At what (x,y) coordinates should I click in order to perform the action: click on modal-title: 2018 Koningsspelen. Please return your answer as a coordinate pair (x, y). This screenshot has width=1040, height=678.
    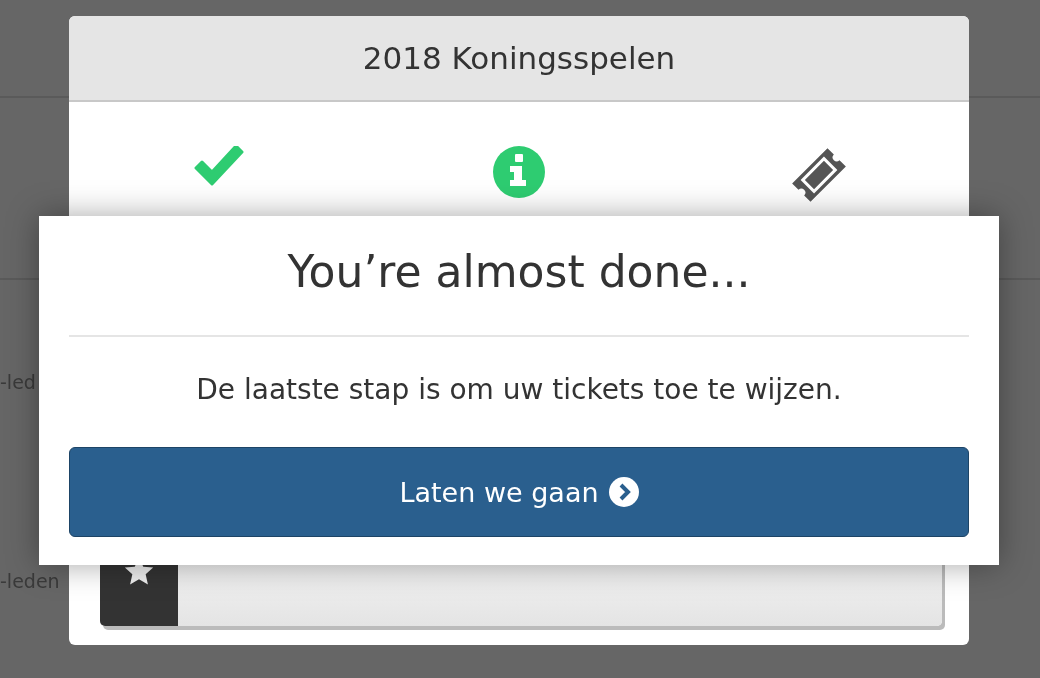
    Looking at the image, I should click on (519, 58).